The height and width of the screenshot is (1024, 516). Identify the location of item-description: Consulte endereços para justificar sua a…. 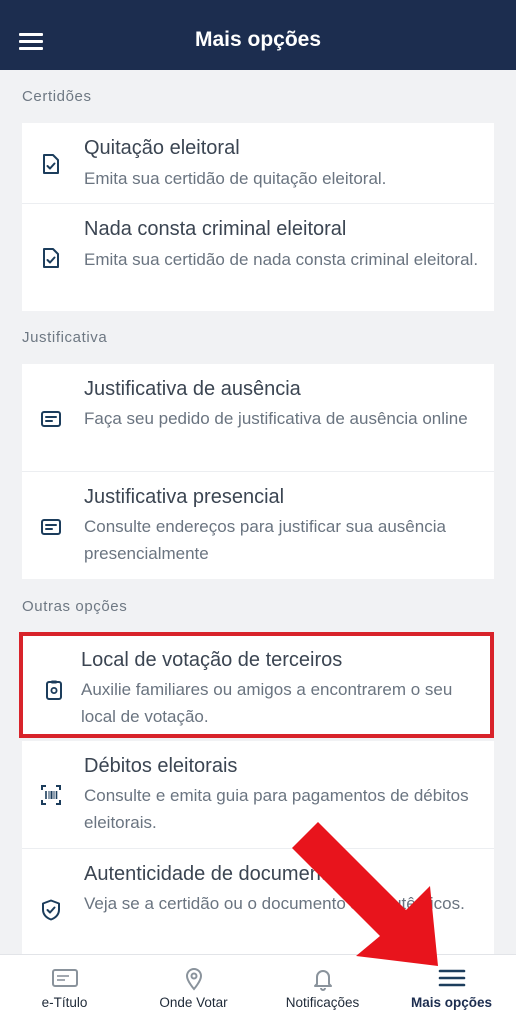
(265, 540).